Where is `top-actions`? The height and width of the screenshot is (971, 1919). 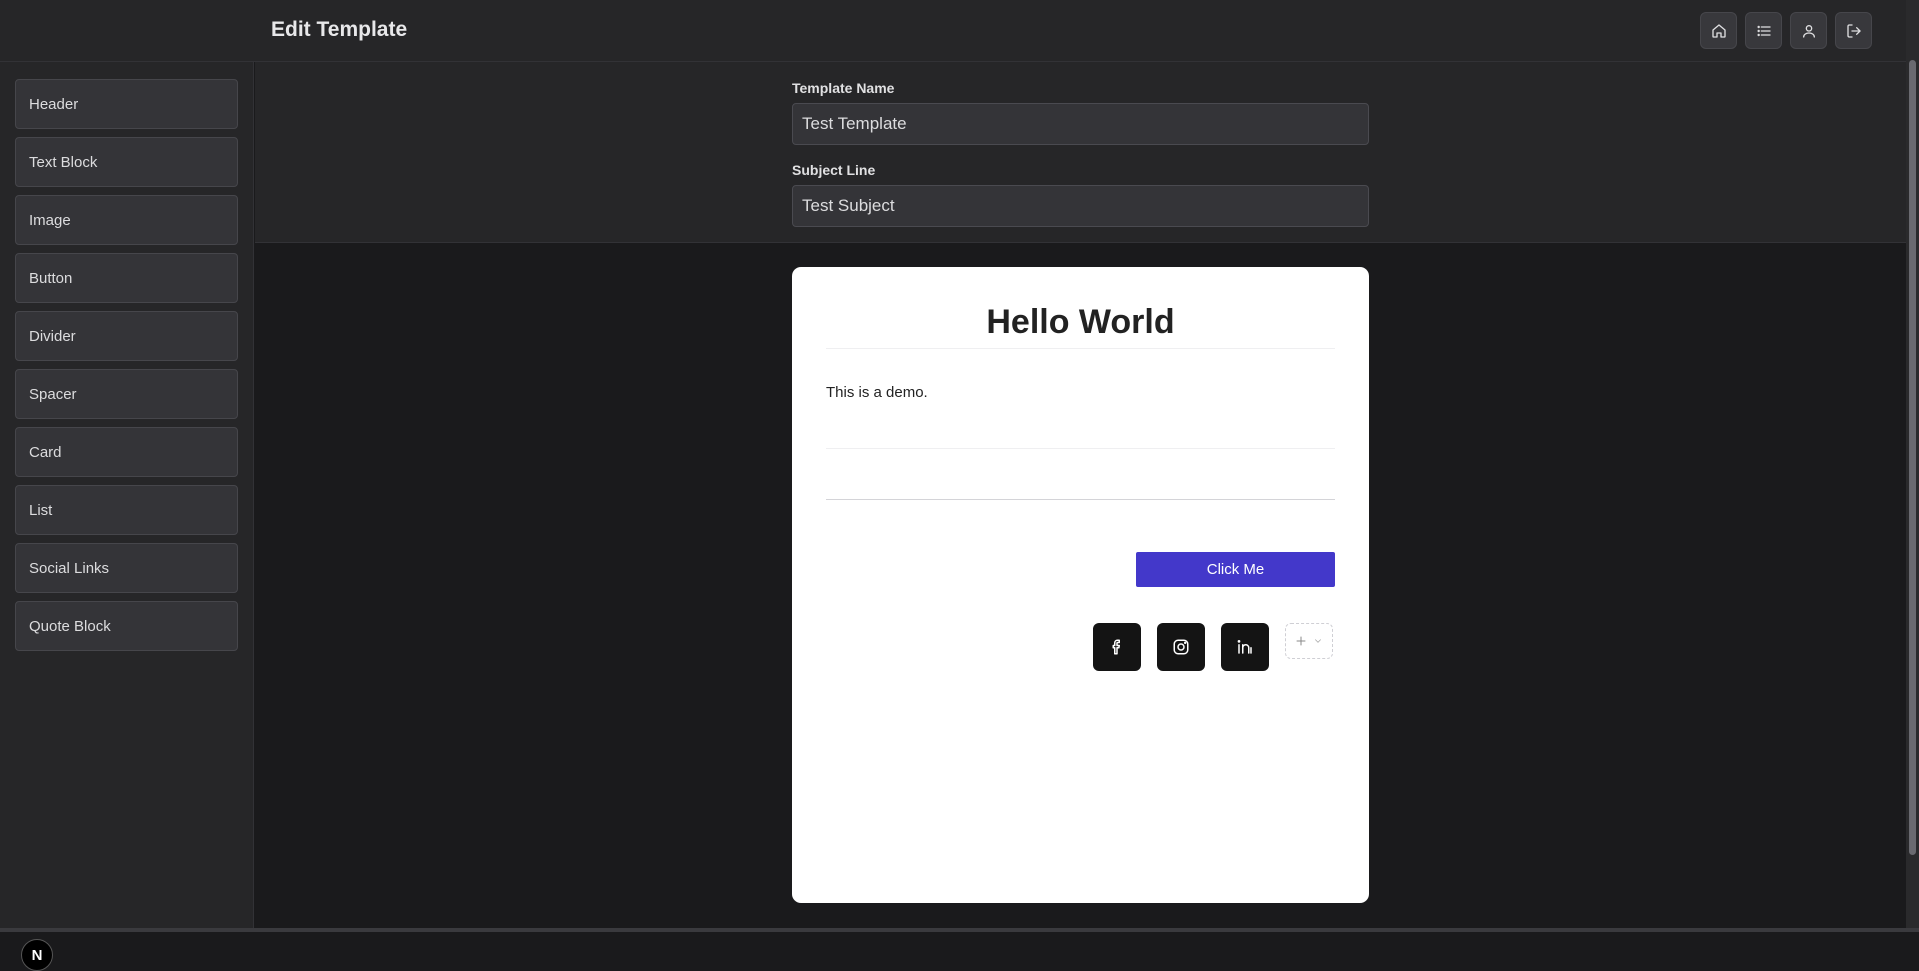 top-actions is located at coordinates (1786, 30).